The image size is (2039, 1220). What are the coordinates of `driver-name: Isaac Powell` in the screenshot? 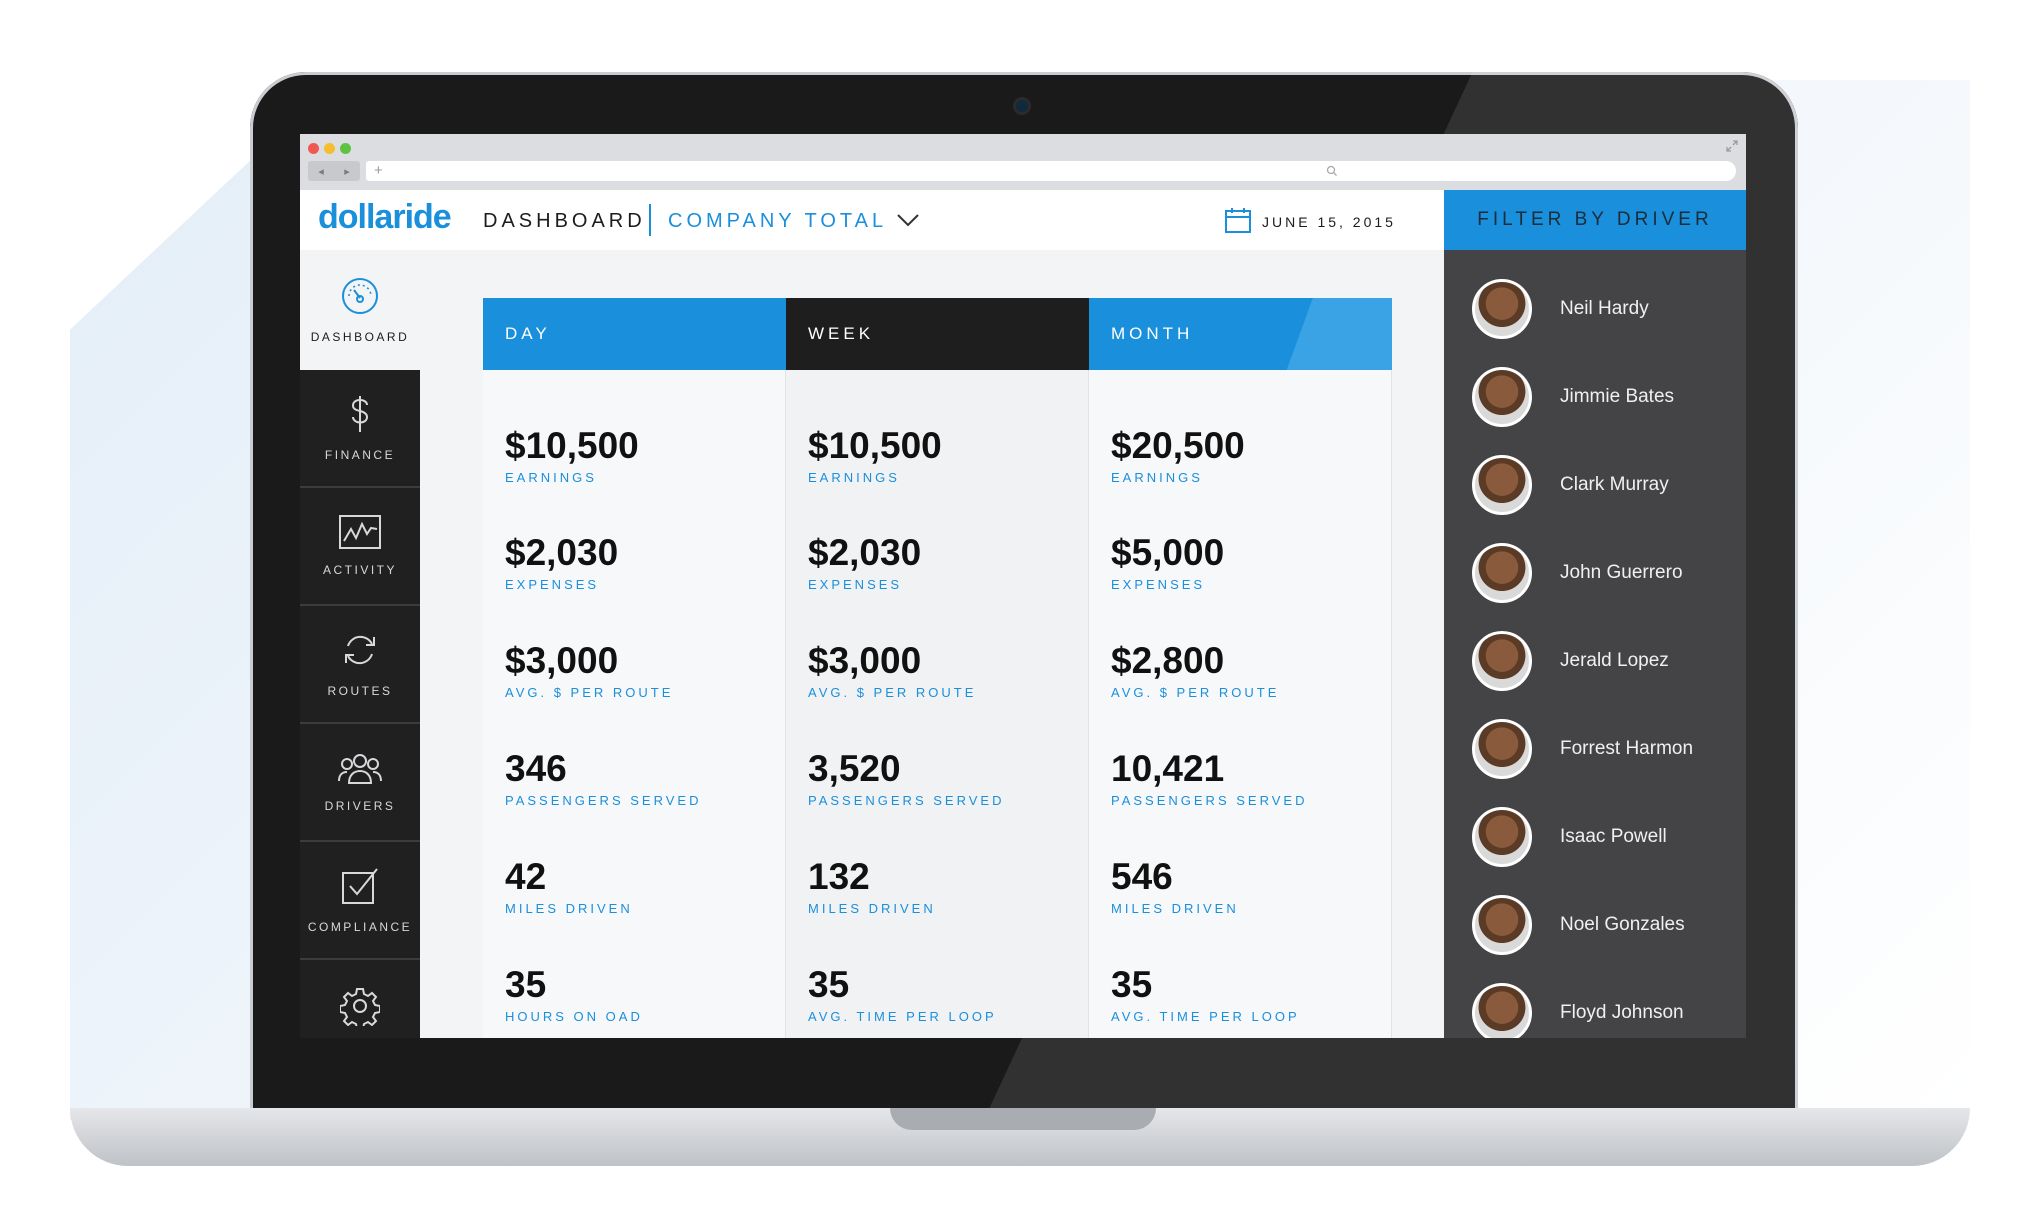 It's located at (1613, 836).